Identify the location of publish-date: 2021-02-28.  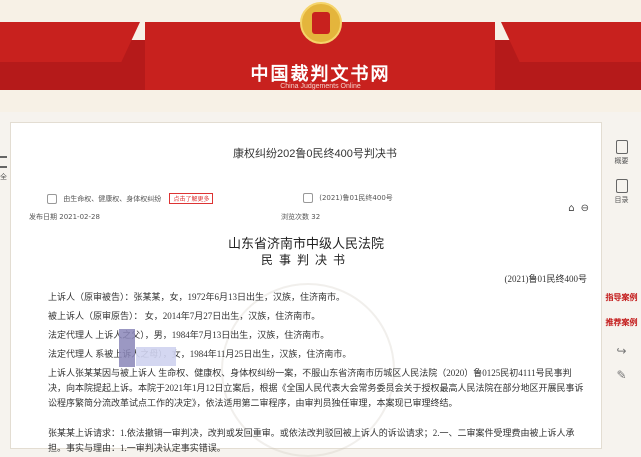
(79, 217).